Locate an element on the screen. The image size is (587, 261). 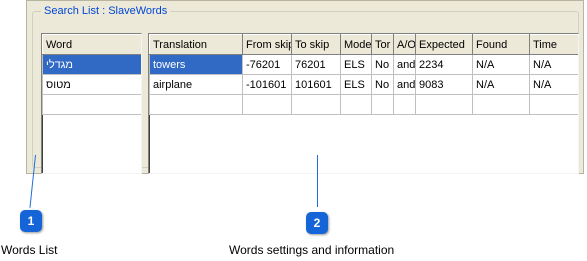
from-skip-cell: -101601 is located at coordinates (267, 84).